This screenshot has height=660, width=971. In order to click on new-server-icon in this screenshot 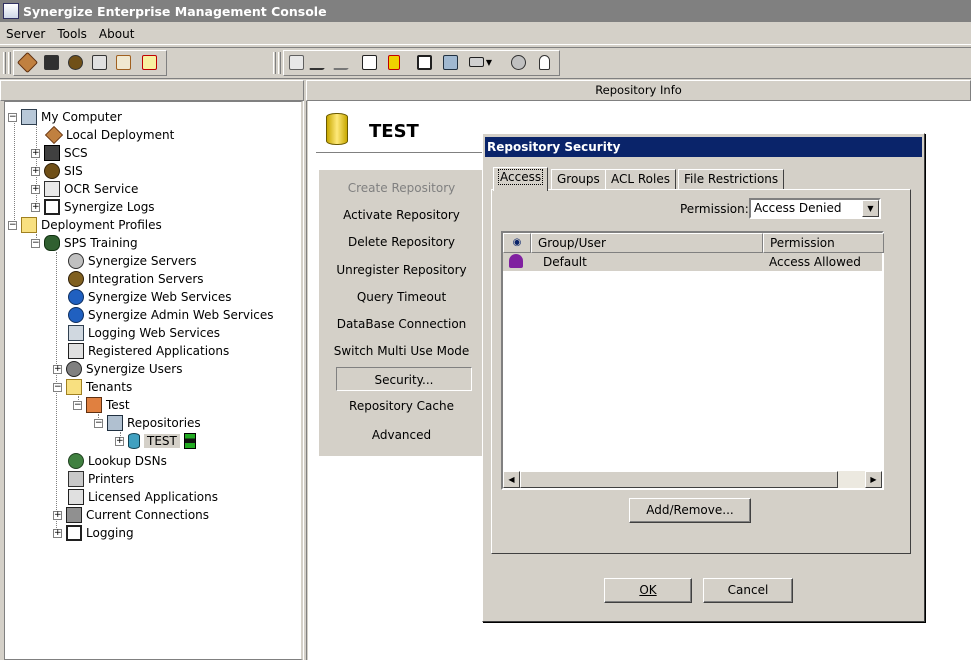, I will do `click(296, 62)`.